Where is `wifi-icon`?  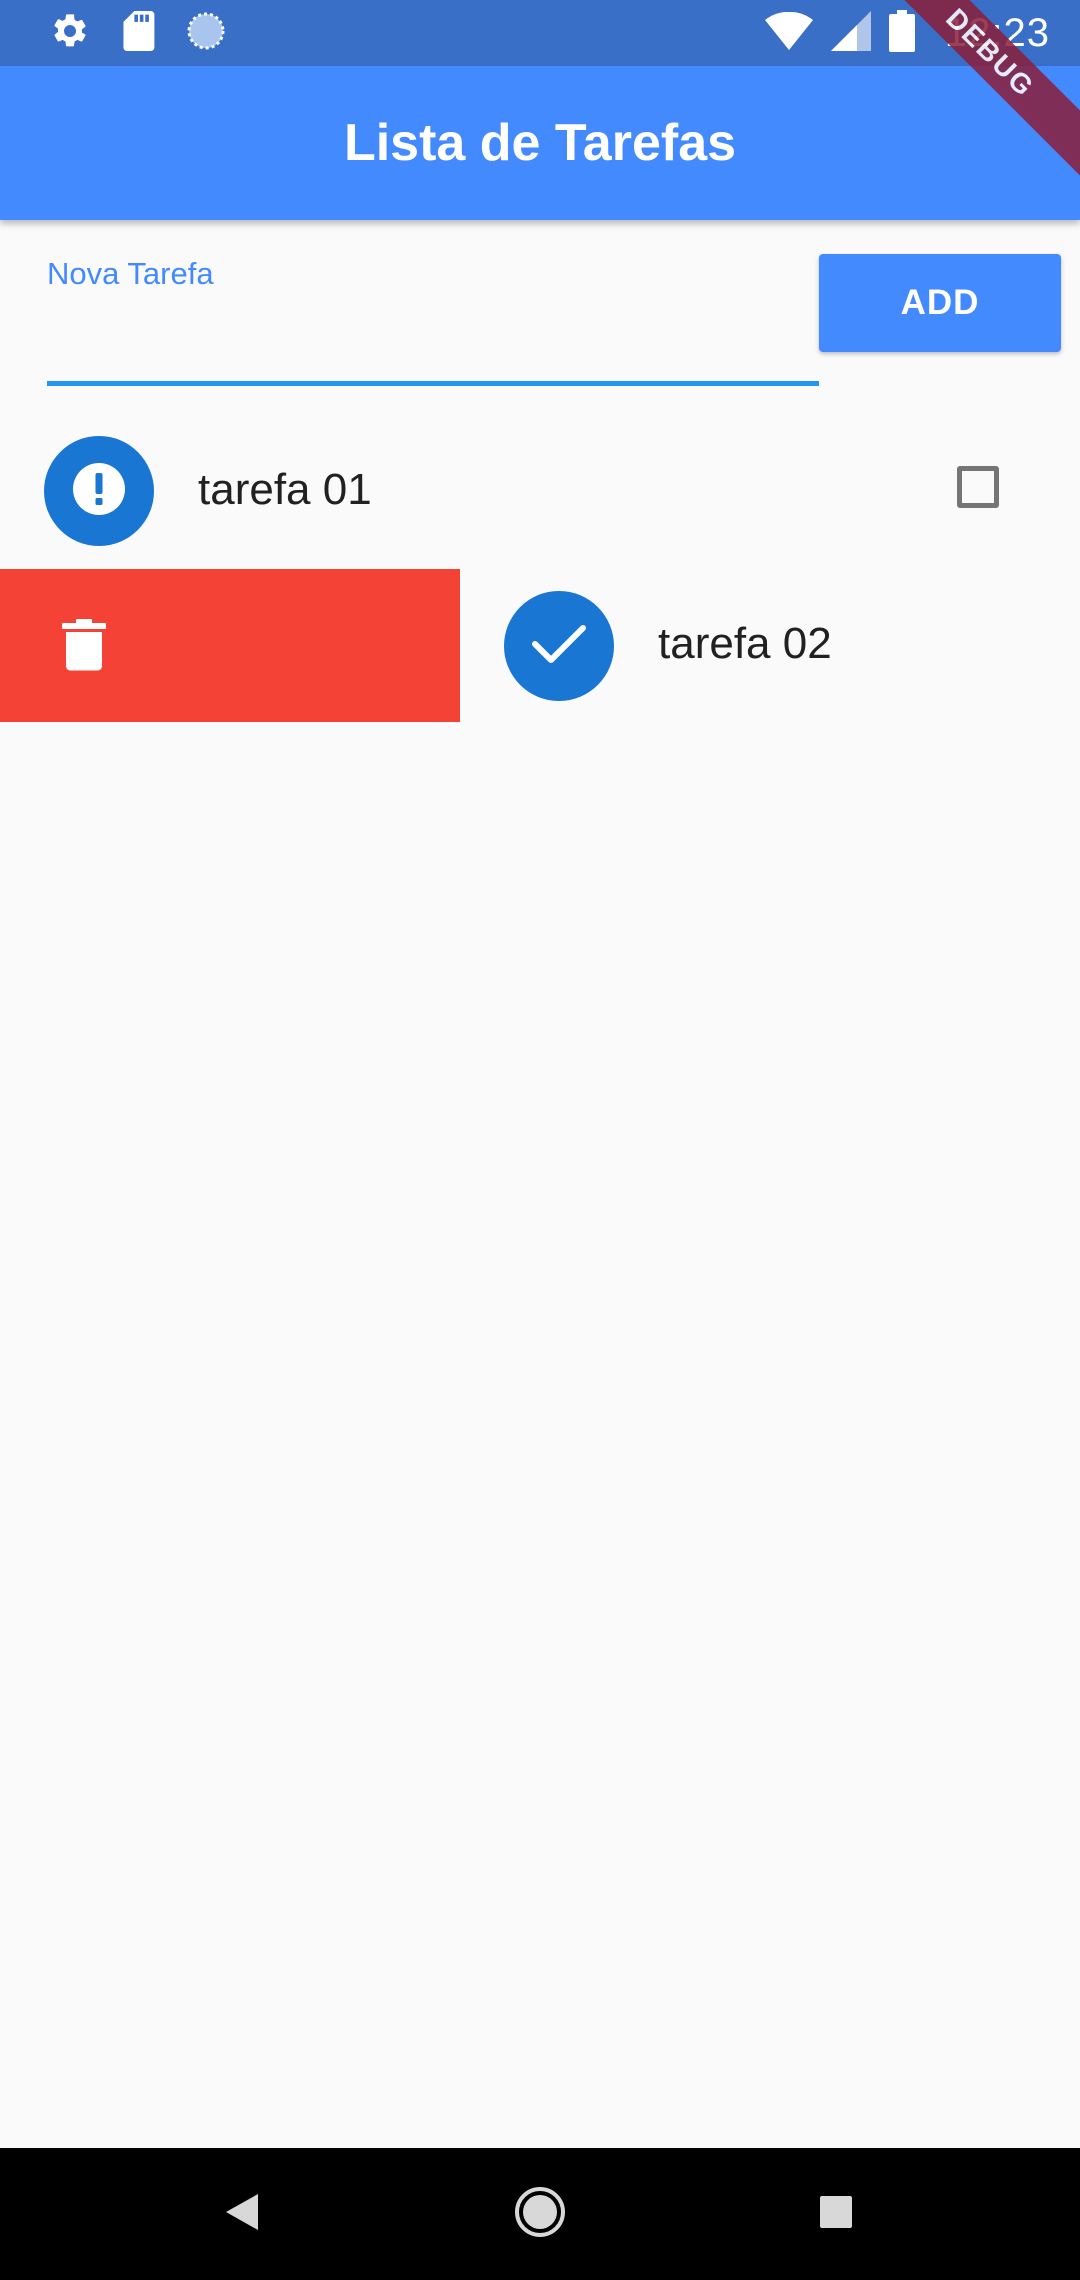
wifi-icon is located at coordinates (788, 33).